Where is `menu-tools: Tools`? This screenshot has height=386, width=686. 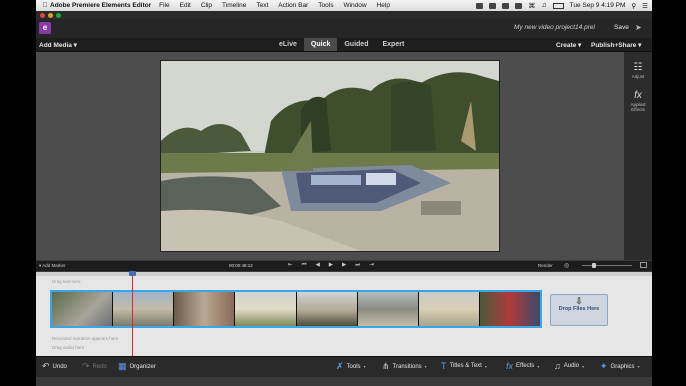
menu-tools: Tools is located at coordinates (325, 5).